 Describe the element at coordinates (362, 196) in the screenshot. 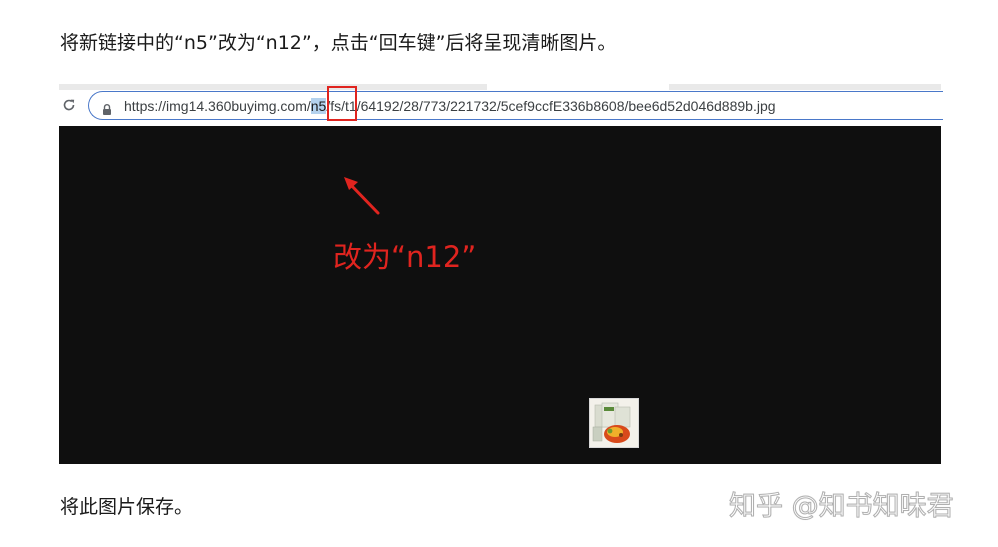

I see `annotation-arrow` at that location.